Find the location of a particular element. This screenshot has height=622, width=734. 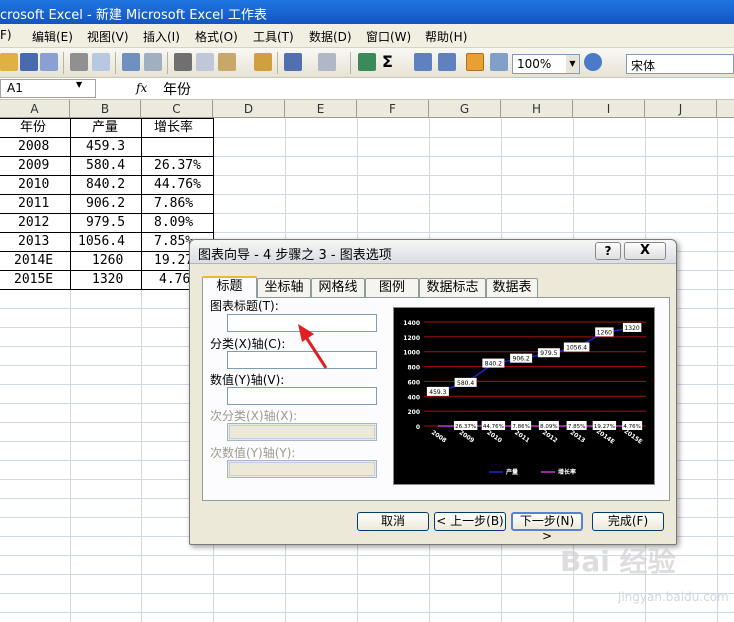

cell-c3: 26.37% is located at coordinates (177, 165).